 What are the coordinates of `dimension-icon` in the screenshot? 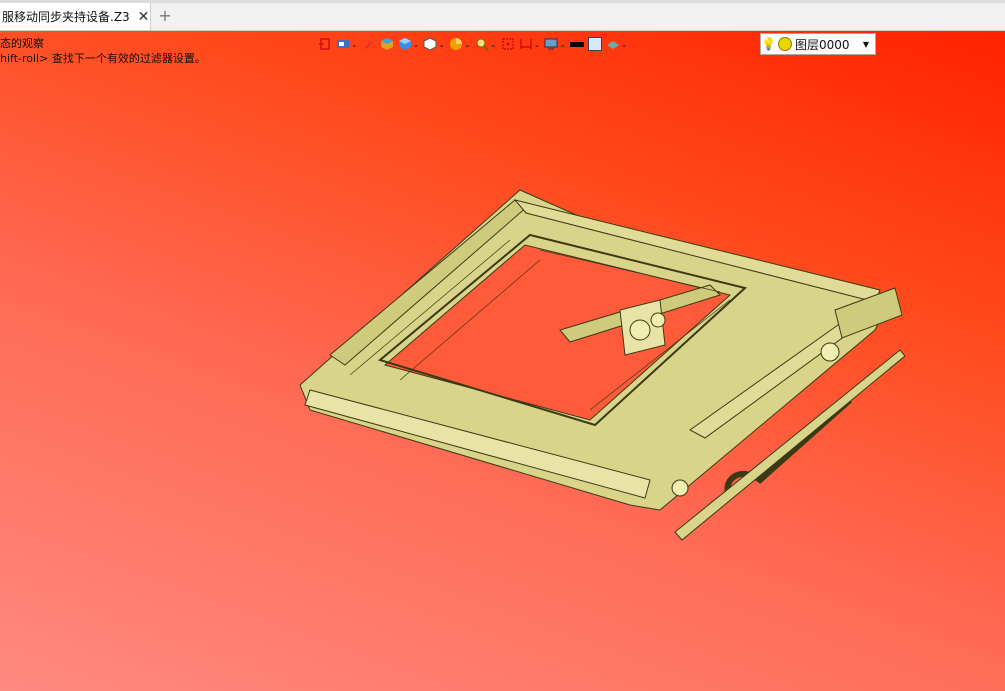 It's located at (525, 44).